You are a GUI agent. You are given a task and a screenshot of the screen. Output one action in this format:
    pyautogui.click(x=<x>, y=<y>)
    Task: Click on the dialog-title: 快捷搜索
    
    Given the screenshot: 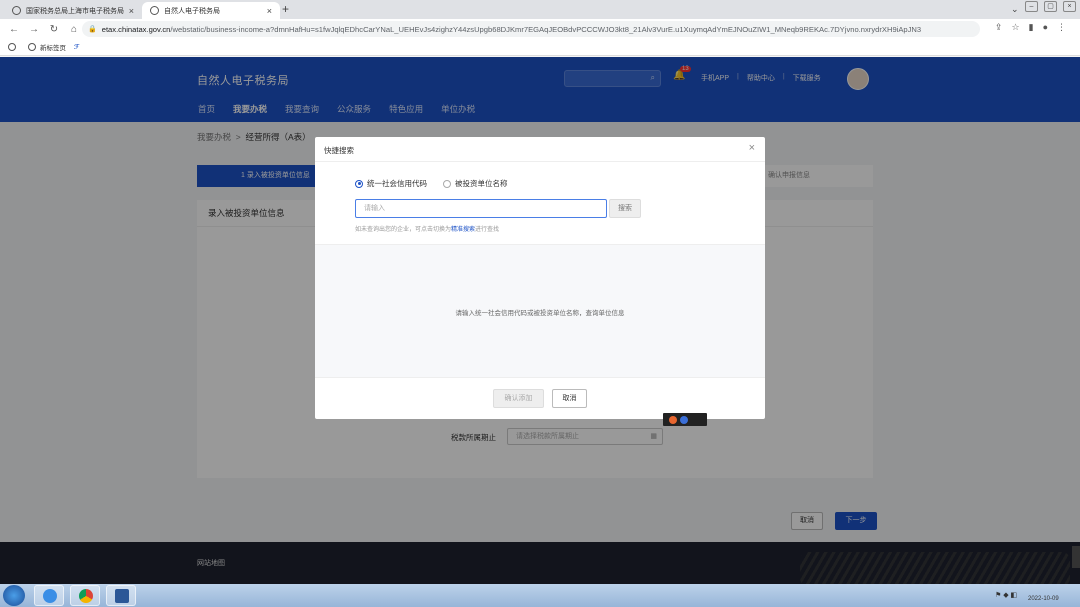 What is the action you would take?
    pyautogui.click(x=339, y=150)
    